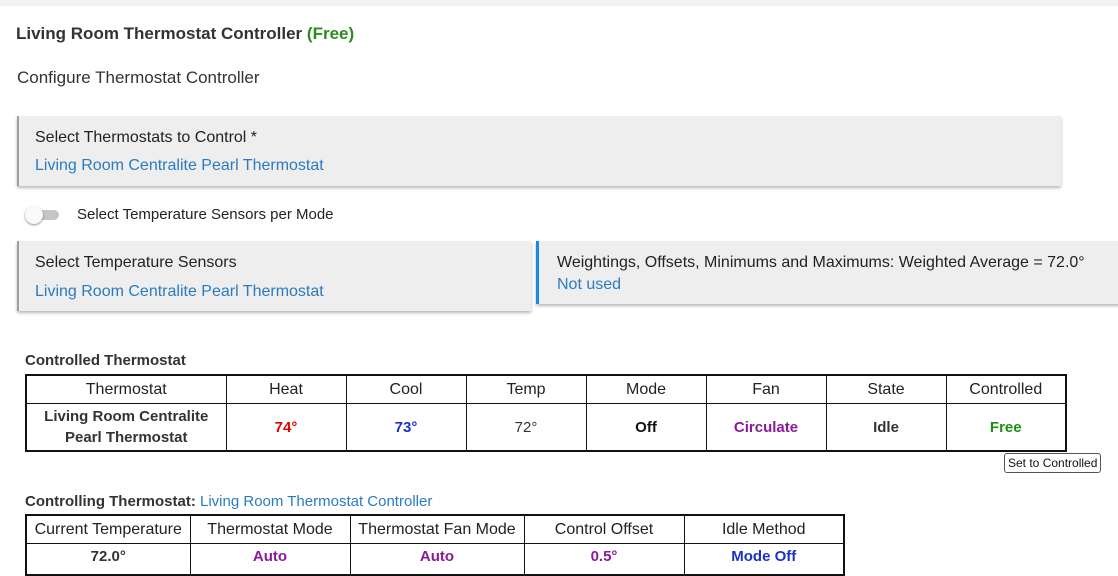 This screenshot has width=1118, height=576. Describe the element at coordinates (105, 360) in the screenshot. I see `controlled-thermostat-heading: Controlled Thermostat` at that location.